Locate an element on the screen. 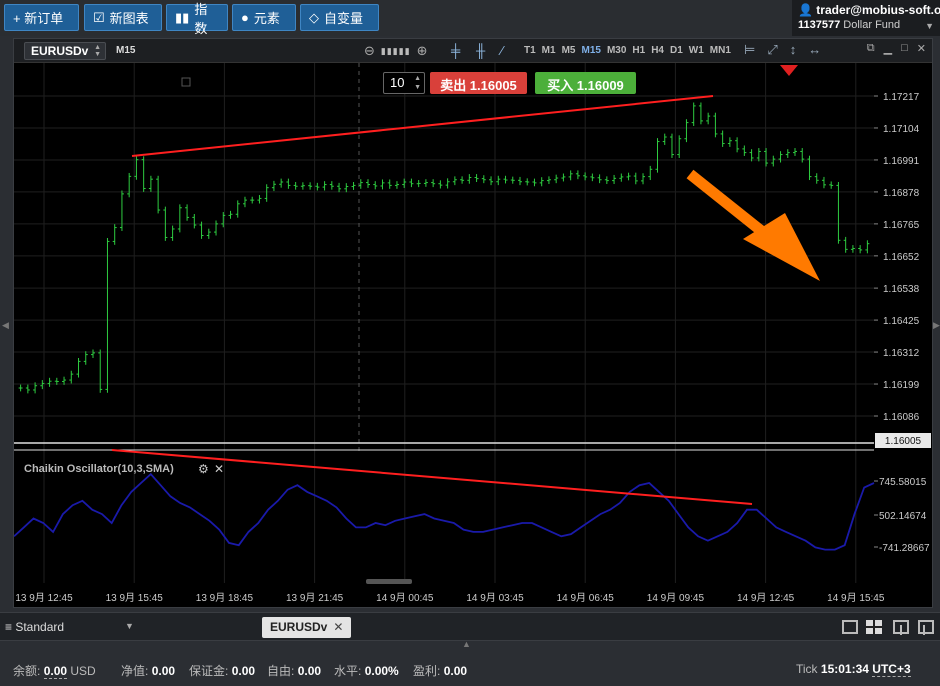 This screenshot has height=686, width=940. balance-value: 0.00 is located at coordinates (55, 671).